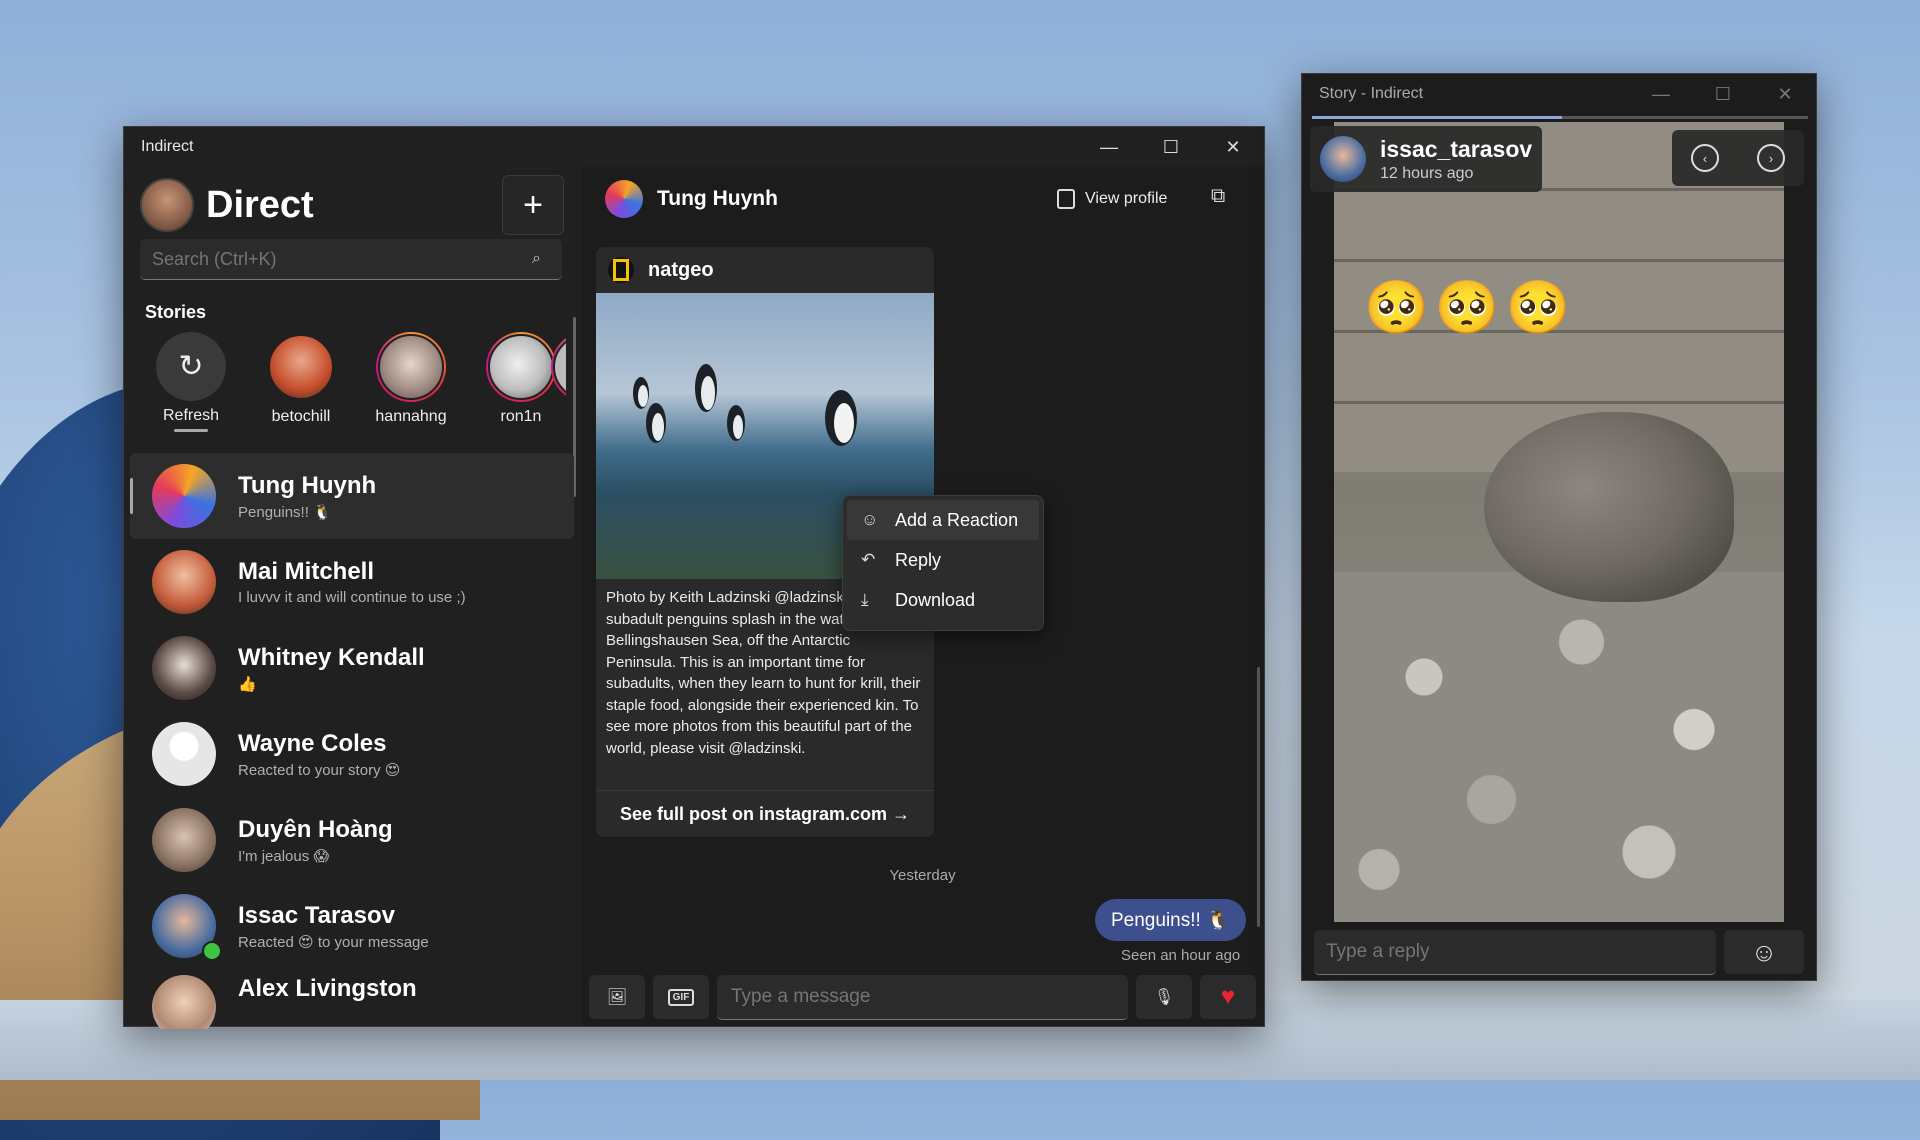 The image size is (1920, 1140). What do you see at coordinates (1343, 159) in the screenshot?
I see `story-user-avatar` at bounding box center [1343, 159].